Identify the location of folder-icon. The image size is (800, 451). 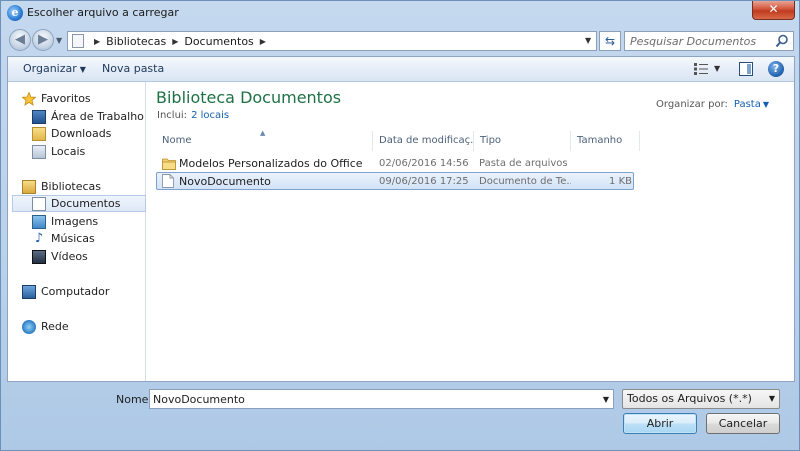
(169, 164).